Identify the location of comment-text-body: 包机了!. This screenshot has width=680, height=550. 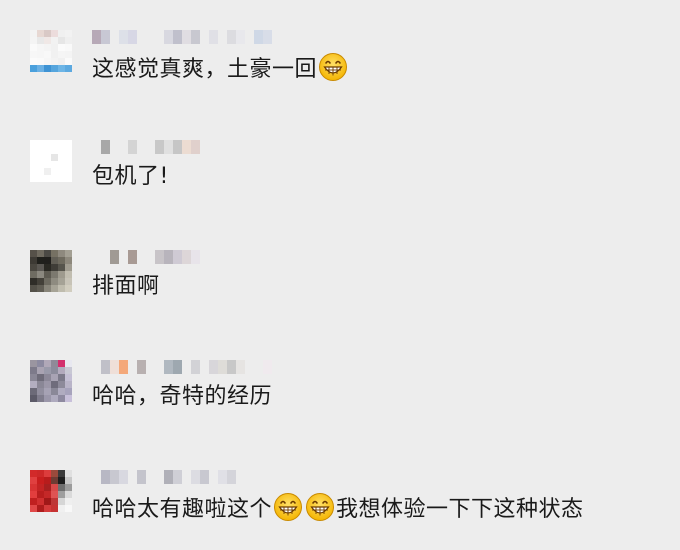
(130, 176).